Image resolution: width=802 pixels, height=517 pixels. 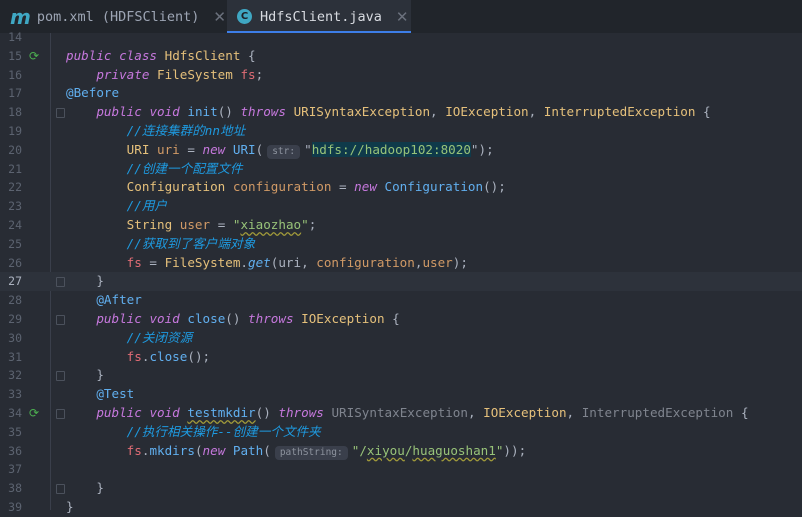 What do you see at coordinates (11, 375) in the screenshot?
I see `line-number: 32` at bounding box center [11, 375].